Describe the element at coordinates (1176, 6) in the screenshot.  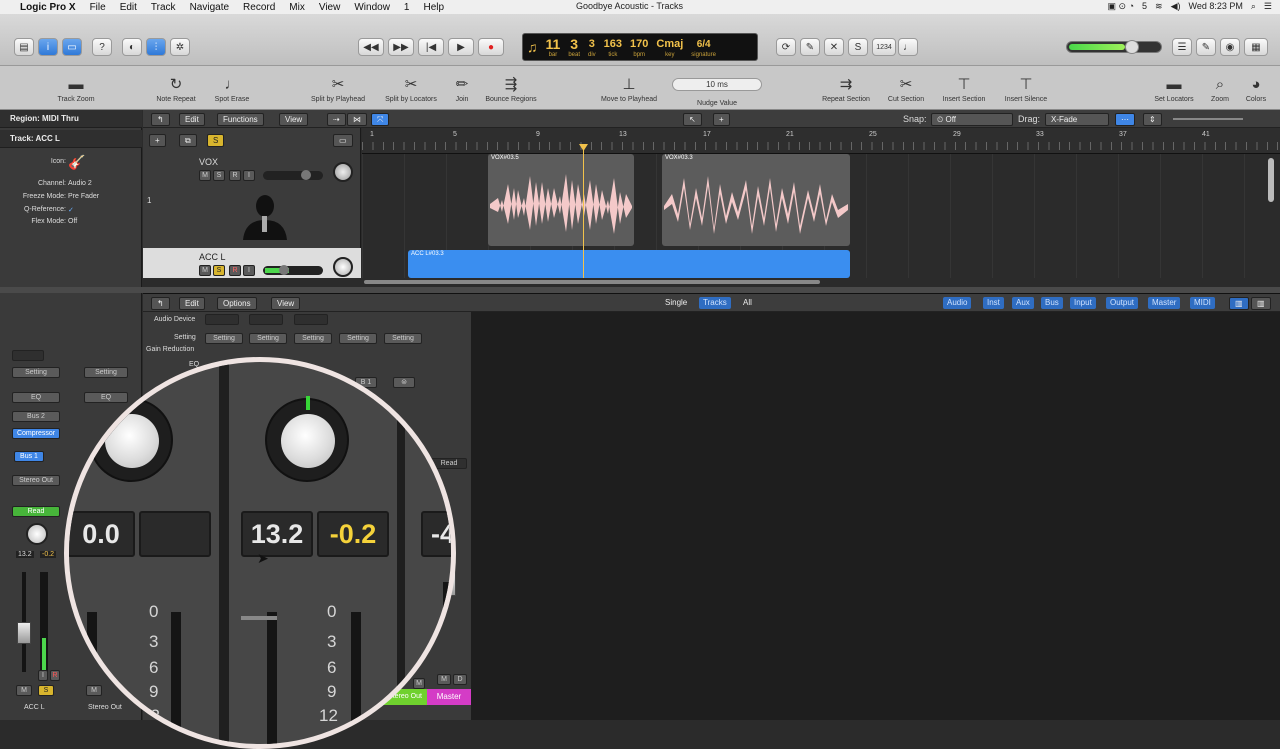
I see `volume-icon: ◀)` at that location.